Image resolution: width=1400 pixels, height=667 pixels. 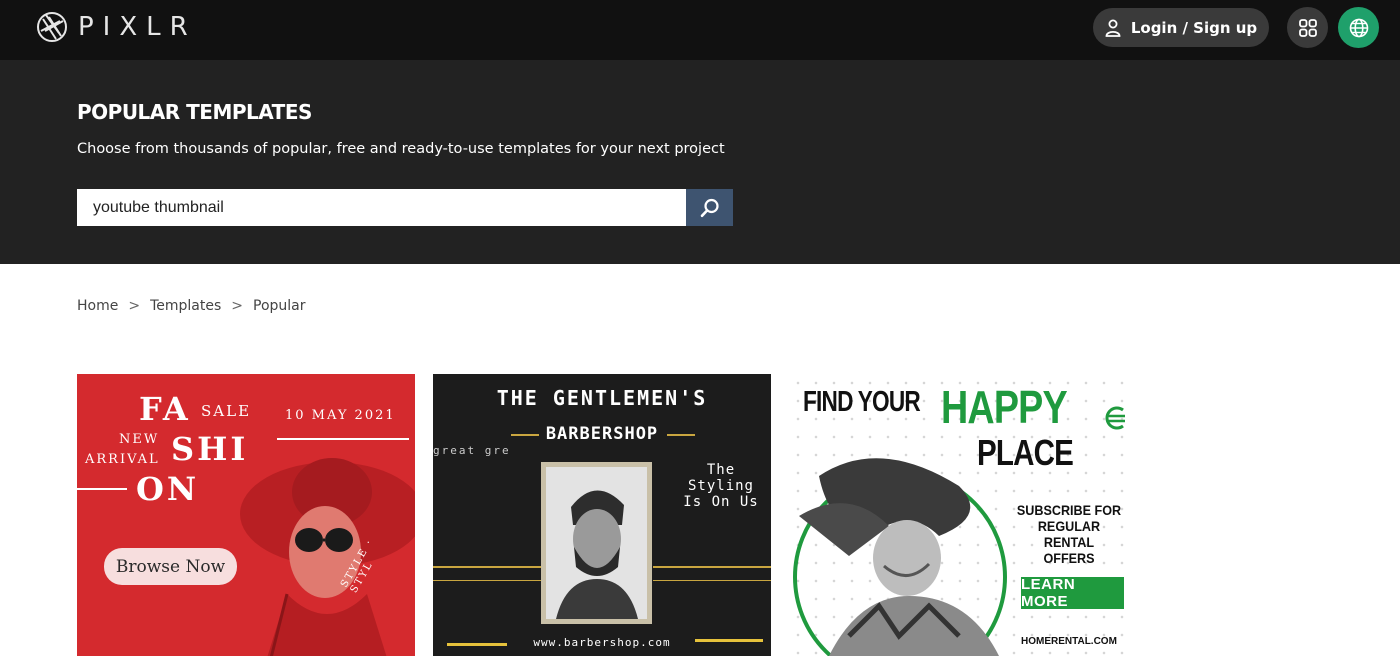 What do you see at coordinates (862, 402) in the screenshot?
I see `find-your-text: FIND YOUR` at bounding box center [862, 402].